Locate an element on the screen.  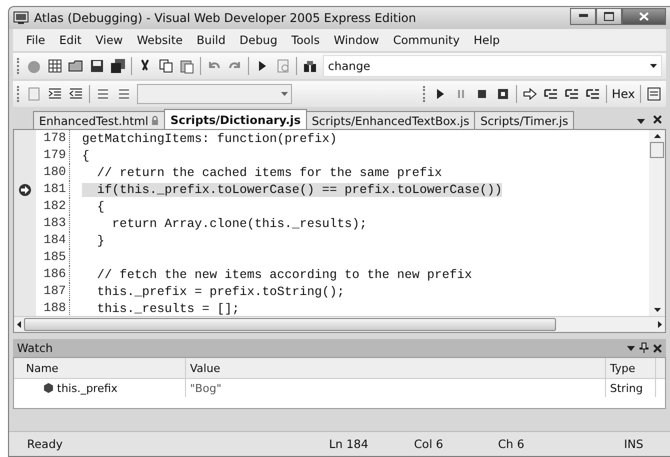
minimize-icon is located at coordinates (583, 16).